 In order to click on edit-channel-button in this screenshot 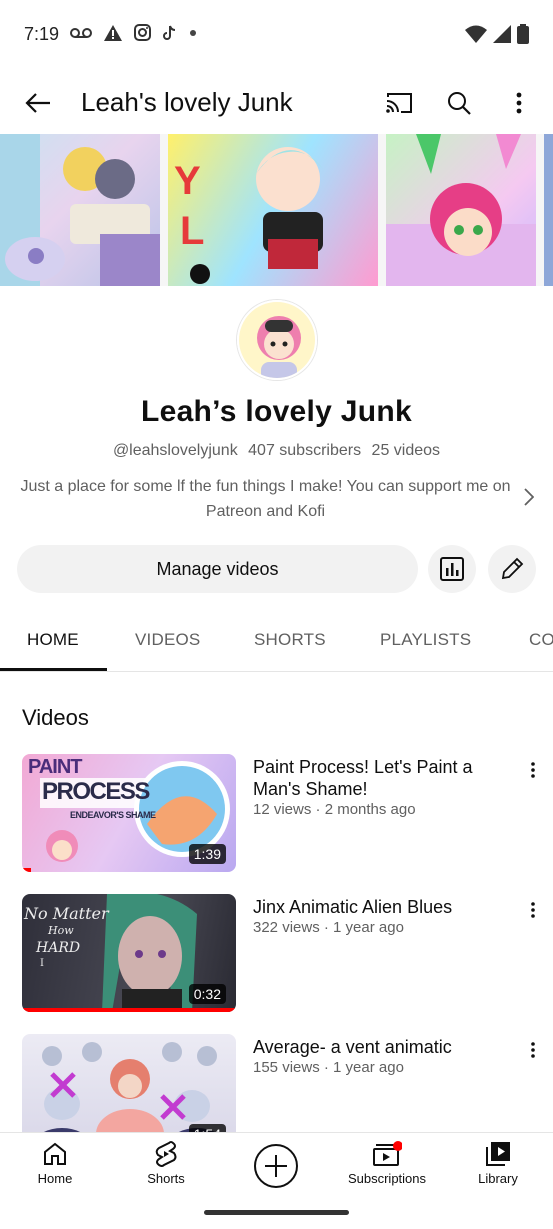, I will do `click(512, 569)`.